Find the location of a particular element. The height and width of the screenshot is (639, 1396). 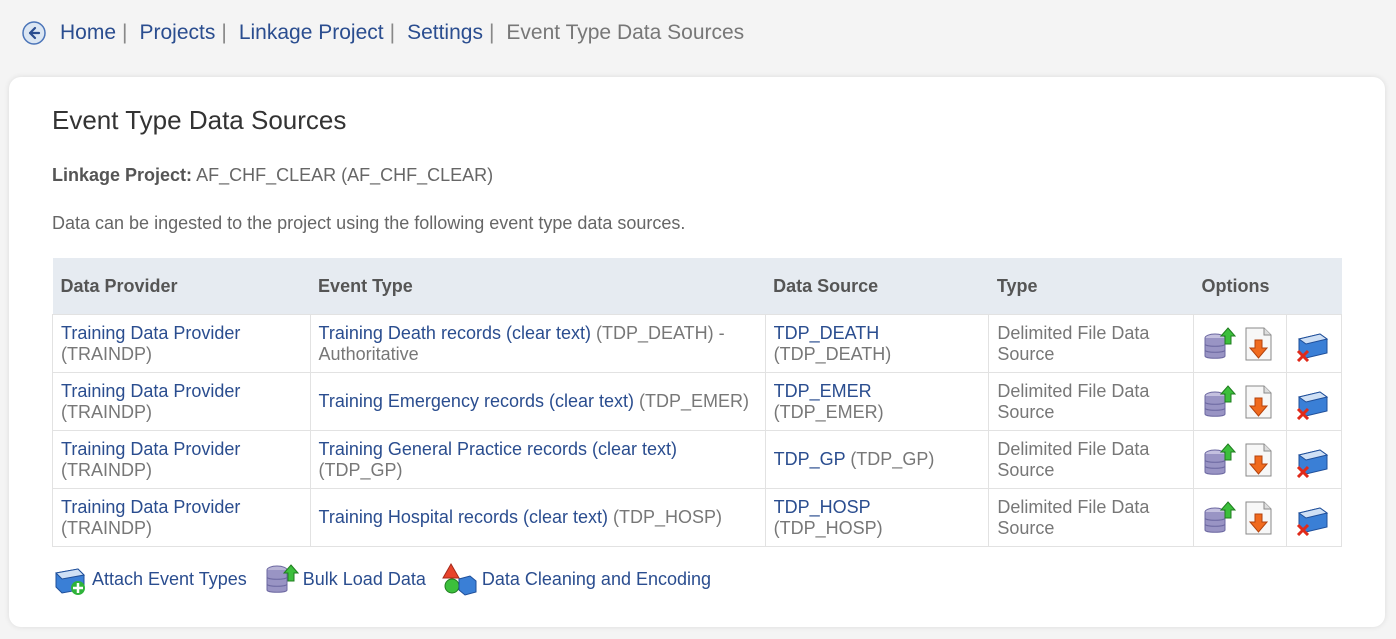

data-cleaning-link: Data Cleaning and Encoding is located at coordinates (596, 579).